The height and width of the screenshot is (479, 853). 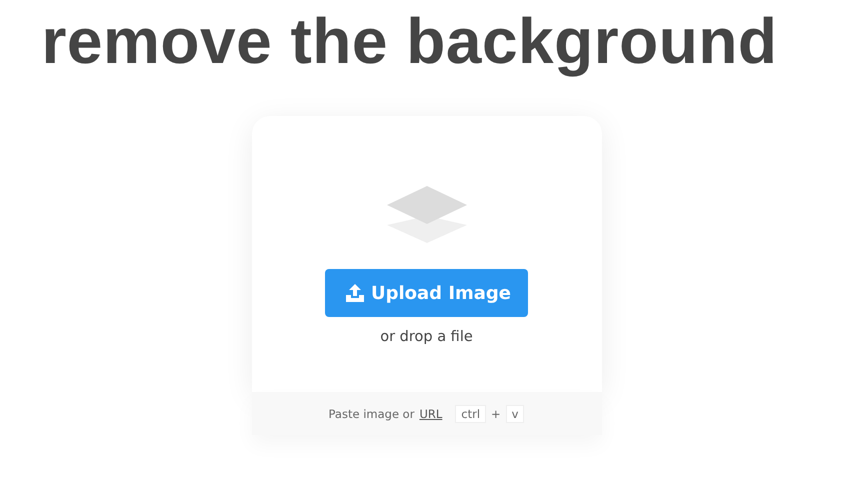 I want to click on url-link: URL, so click(x=430, y=413).